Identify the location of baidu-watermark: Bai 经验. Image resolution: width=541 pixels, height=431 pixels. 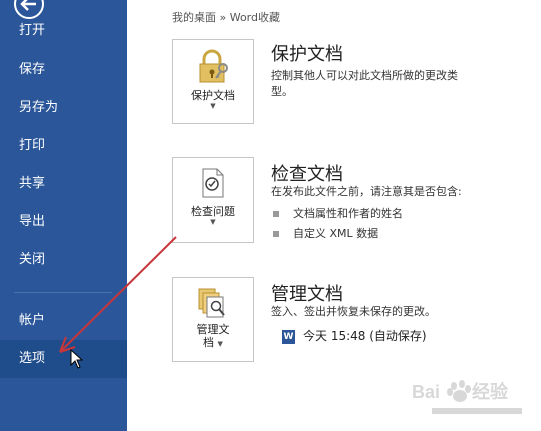
(474, 399).